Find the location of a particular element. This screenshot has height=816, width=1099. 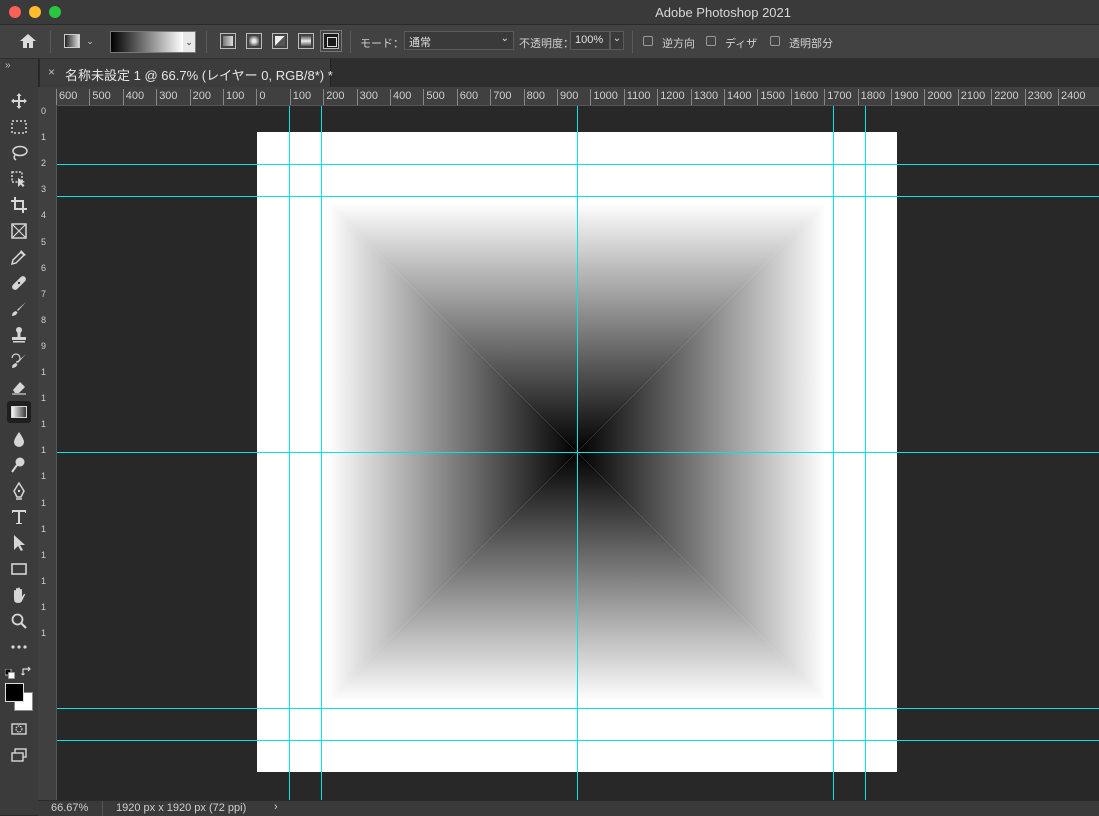

home-button is located at coordinates (28, 41).